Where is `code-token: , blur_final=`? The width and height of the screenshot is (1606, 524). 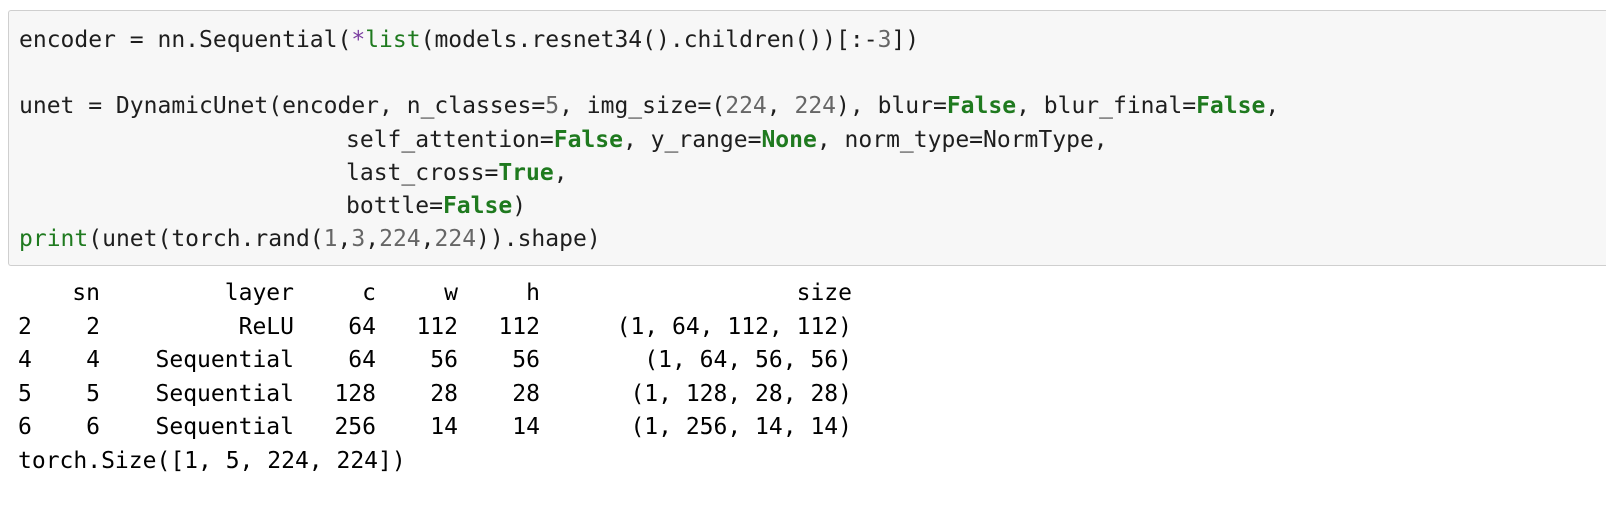
code-token: , blur_final= is located at coordinates (1106, 106).